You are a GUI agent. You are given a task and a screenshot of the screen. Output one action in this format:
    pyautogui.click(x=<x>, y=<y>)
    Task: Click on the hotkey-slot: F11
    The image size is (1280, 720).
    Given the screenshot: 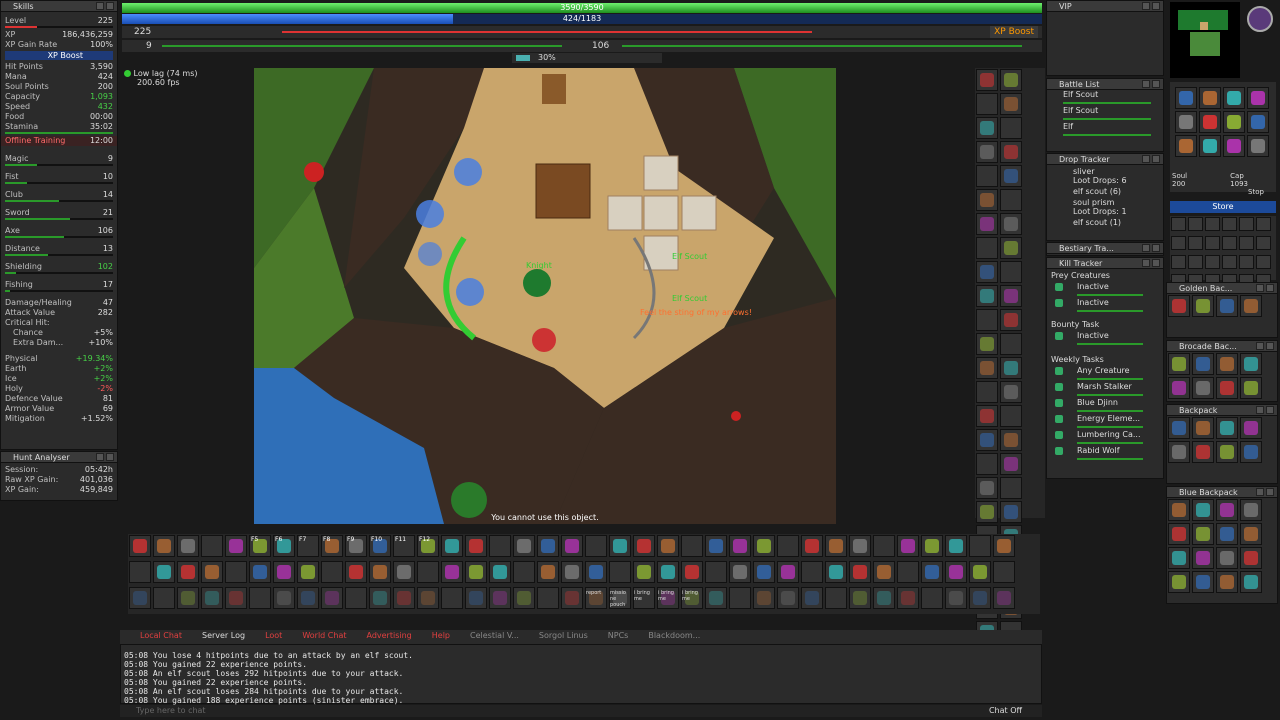 What is the action you would take?
    pyautogui.click(x=404, y=546)
    